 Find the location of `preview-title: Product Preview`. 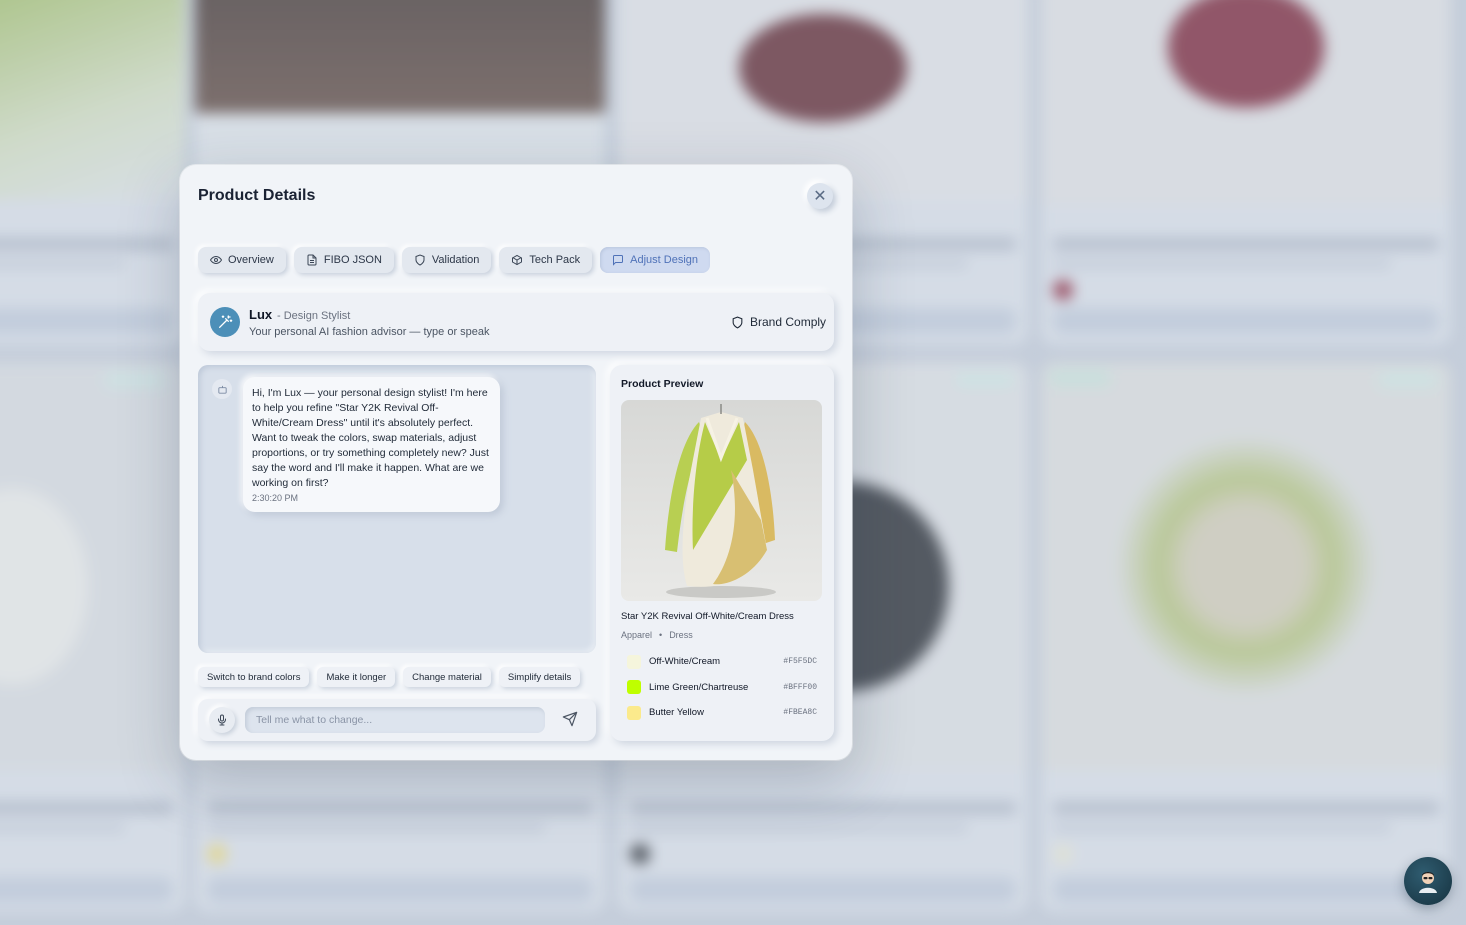

preview-title: Product Preview is located at coordinates (662, 384).